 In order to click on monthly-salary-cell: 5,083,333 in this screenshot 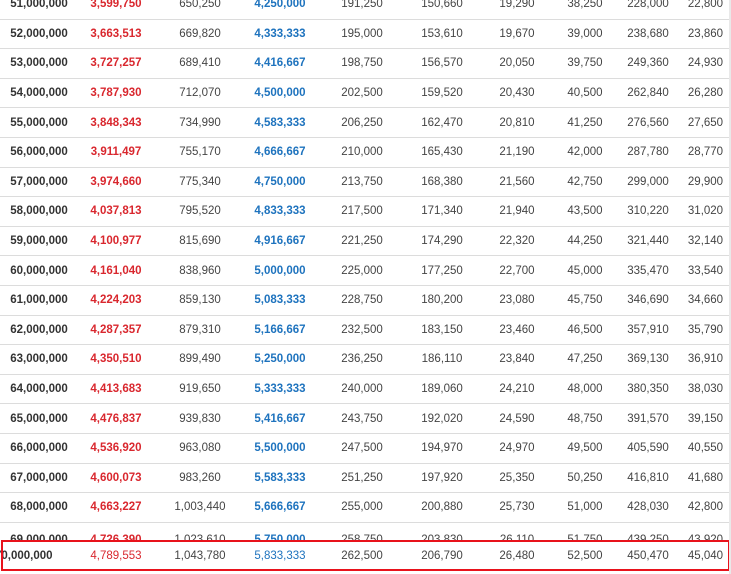, I will do `click(280, 300)`.